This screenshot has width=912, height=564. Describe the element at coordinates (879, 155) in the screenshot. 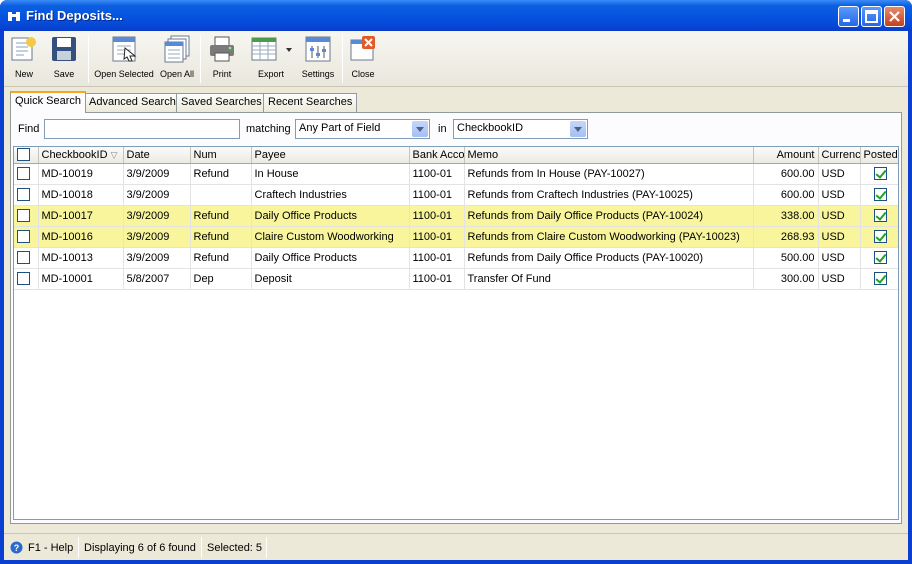

I see `column-header-posted: Posted` at that location.